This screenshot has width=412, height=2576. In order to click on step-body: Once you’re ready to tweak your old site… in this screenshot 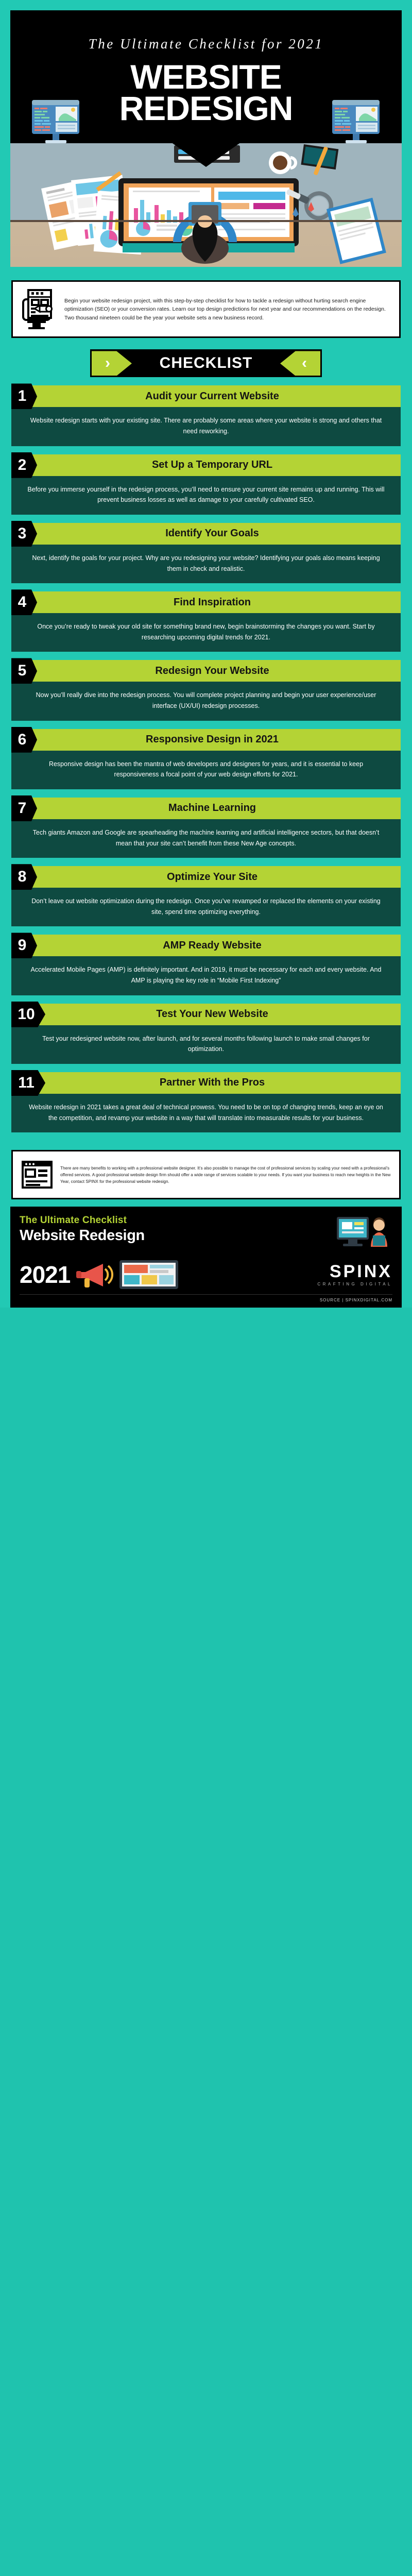, I will do `click(206, 632)`.